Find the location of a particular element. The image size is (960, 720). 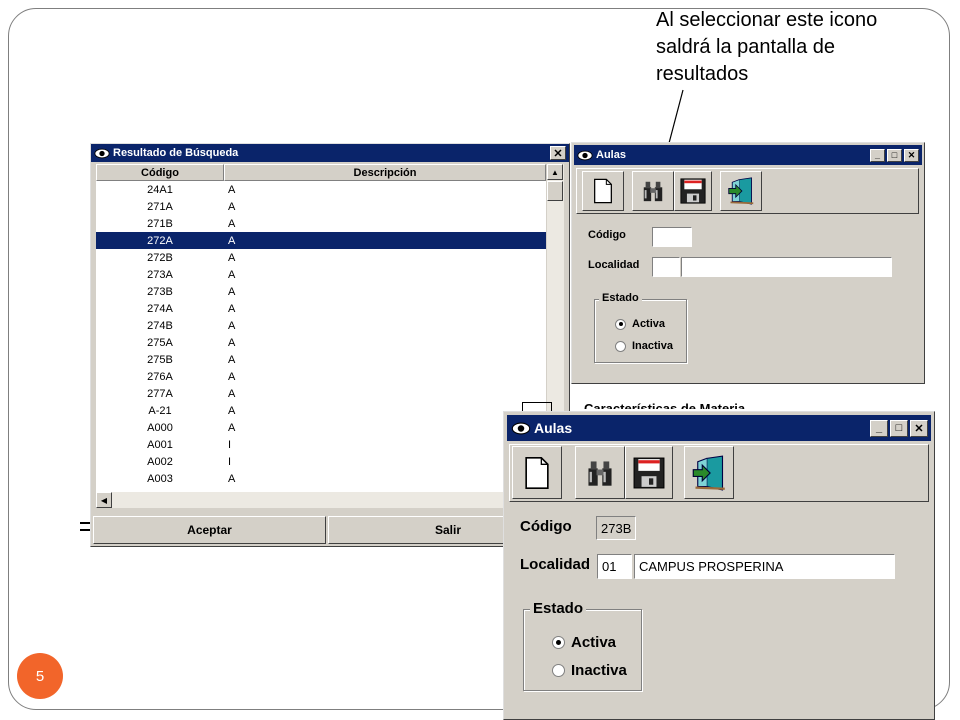

cell-descripcion: I is located at coordinates (230, 444).